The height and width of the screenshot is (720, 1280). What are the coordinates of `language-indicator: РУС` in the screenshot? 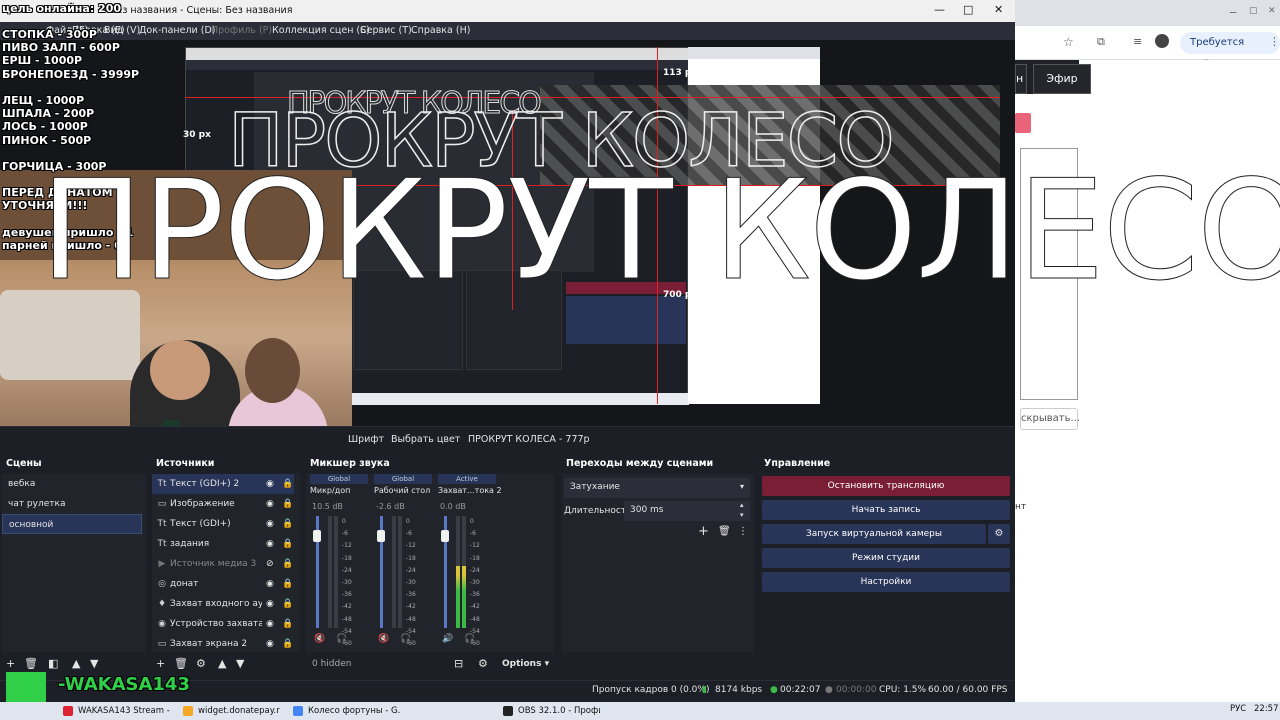 It's located at (1238, 709).